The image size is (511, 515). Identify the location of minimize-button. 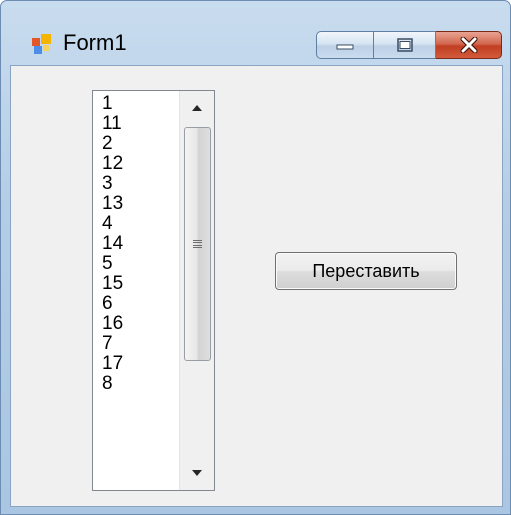
(345, 45).